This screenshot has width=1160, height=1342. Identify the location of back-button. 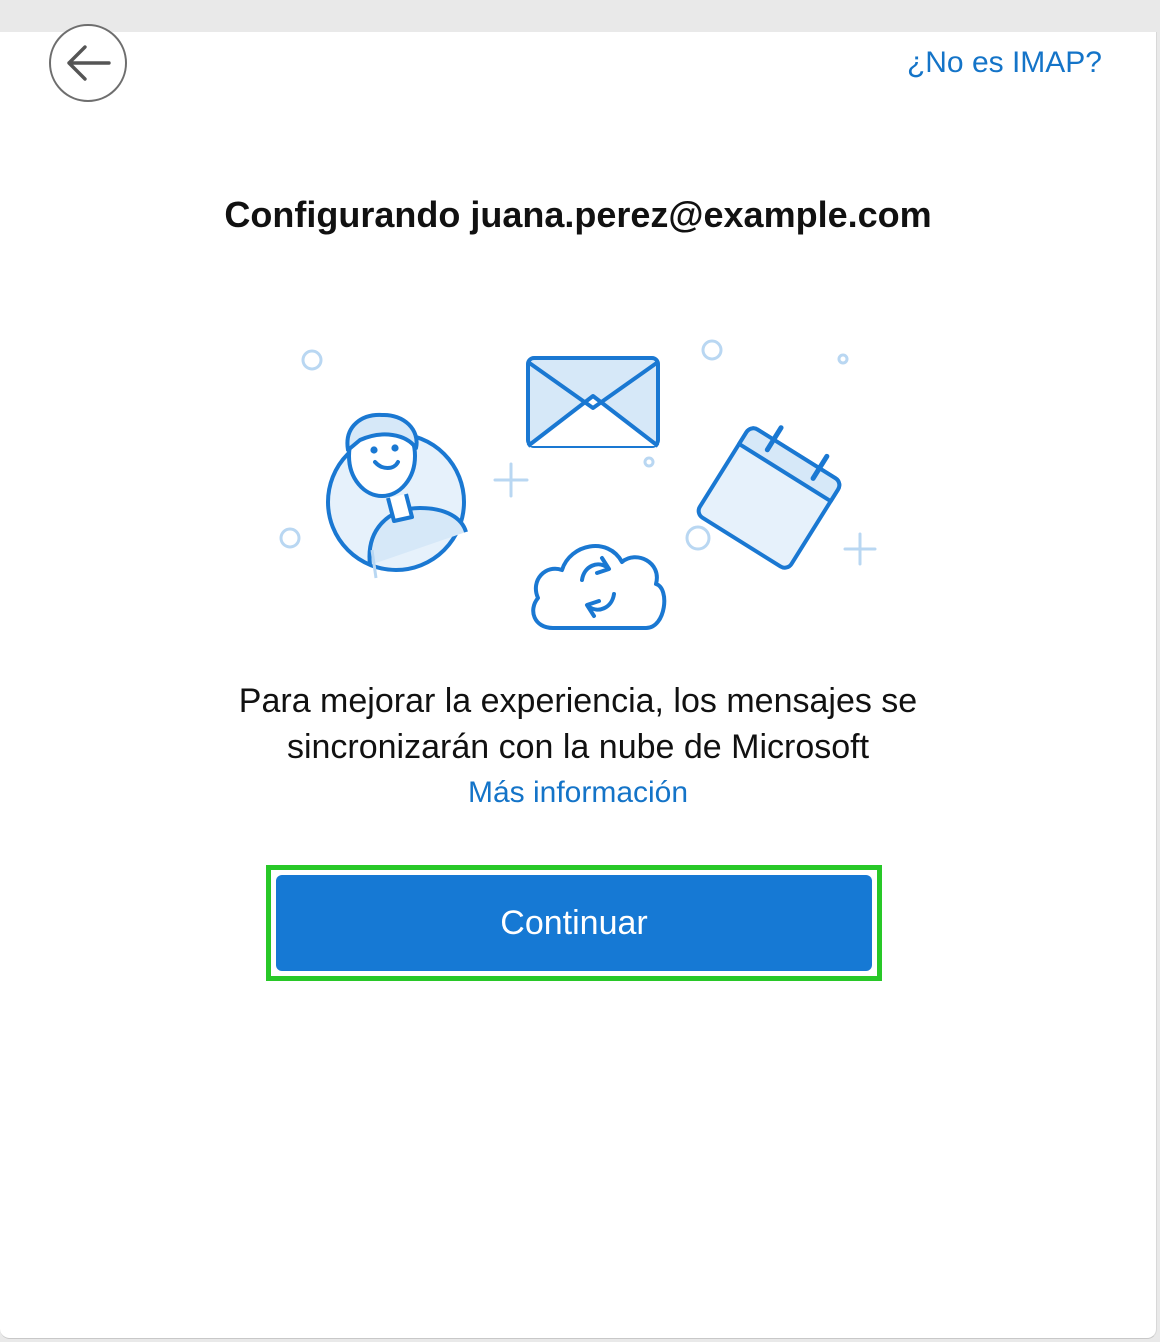
(88, 63).